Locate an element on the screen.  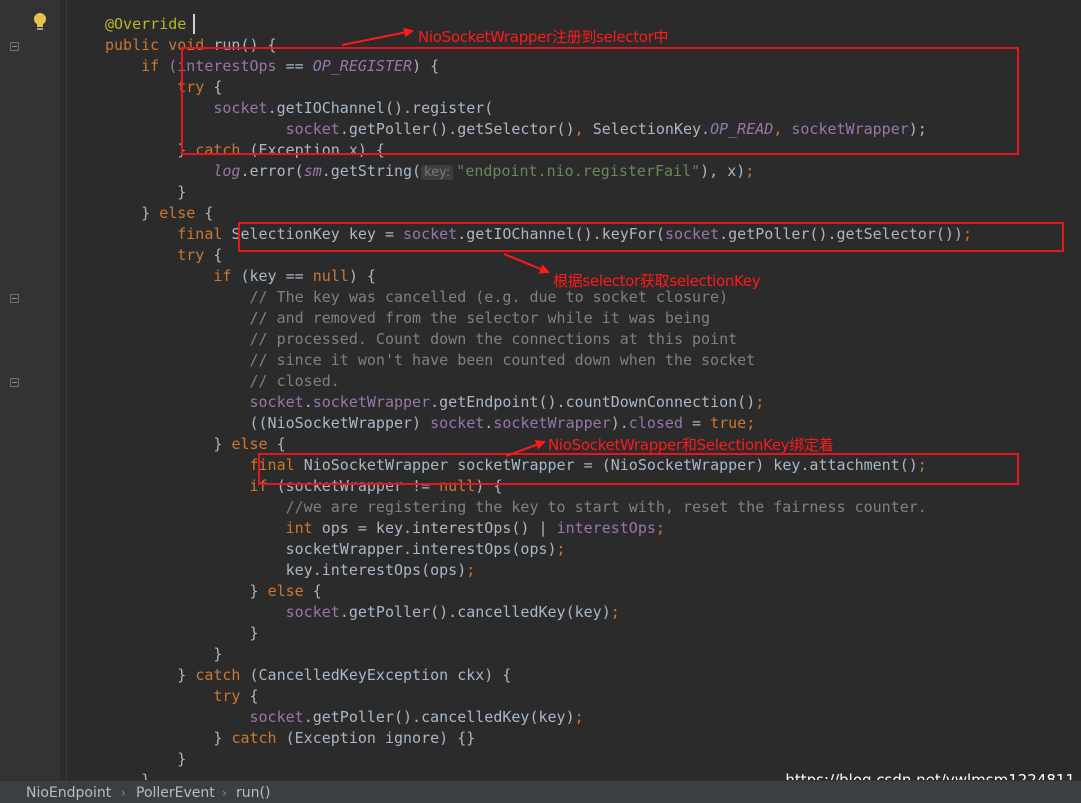
code-line: socketWrapper.interestOps(ops); is located at coordinates (335, 549).